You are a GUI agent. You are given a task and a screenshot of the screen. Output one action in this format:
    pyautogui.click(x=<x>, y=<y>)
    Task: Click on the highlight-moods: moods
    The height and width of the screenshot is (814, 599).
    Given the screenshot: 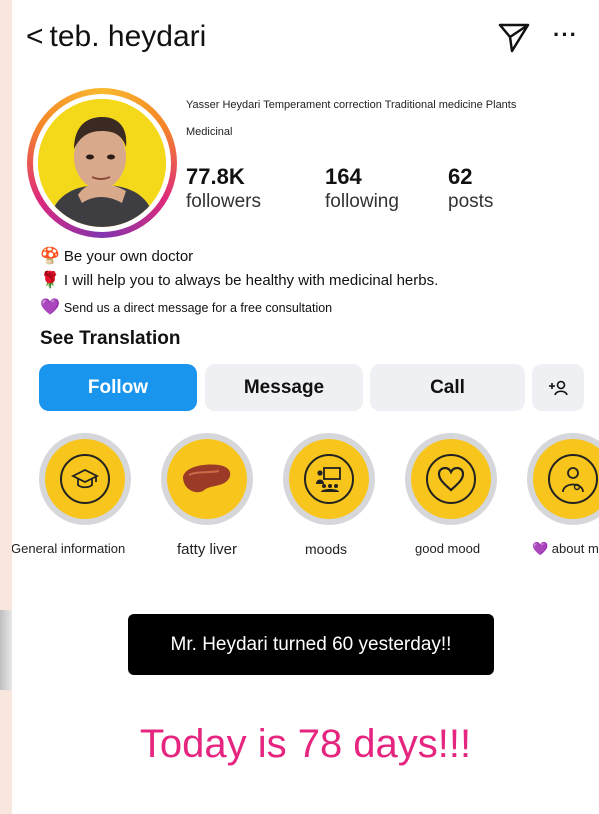 What is the action you would take?
    pyautogui.click(x=329, y=503)
    